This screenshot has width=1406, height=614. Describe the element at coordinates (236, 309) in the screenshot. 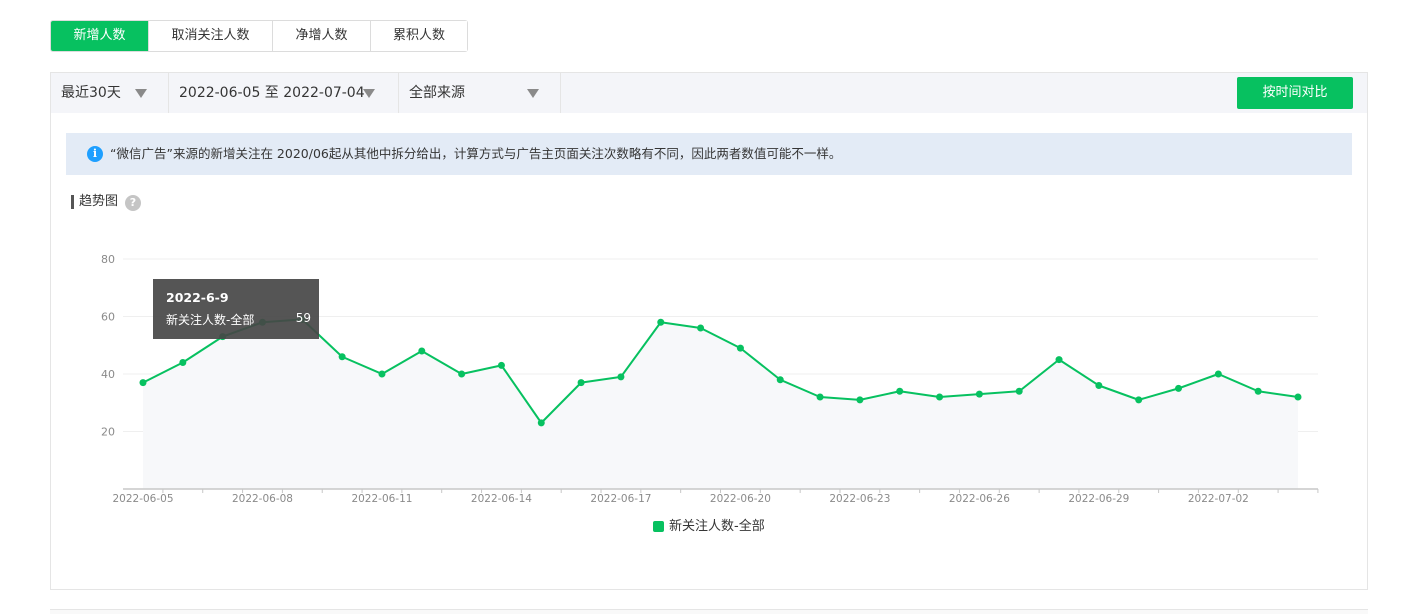

I see `chart-tooltip: 2022-6-9 新关注人数-全部 59` at that location.